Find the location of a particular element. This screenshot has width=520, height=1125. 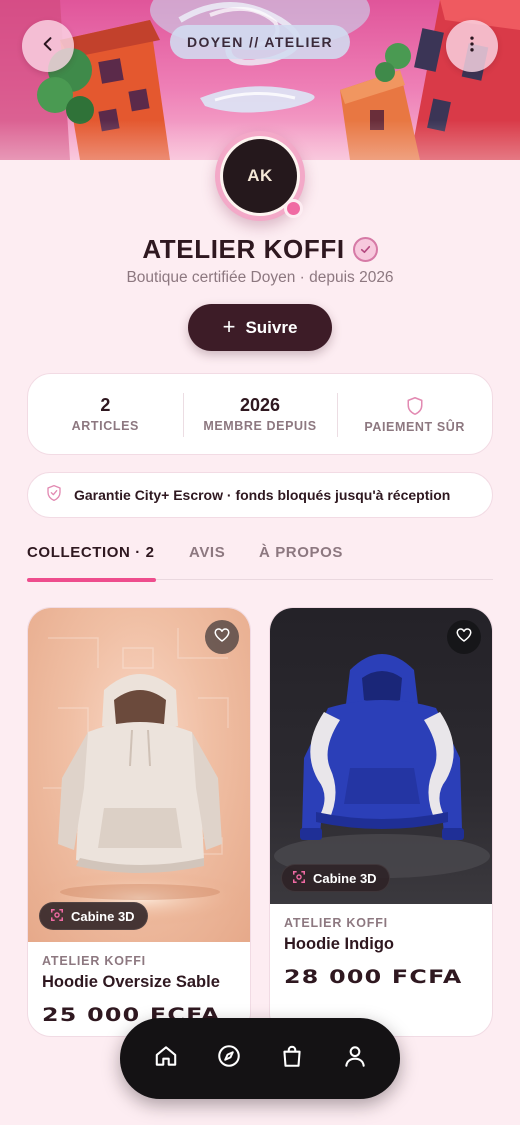

more-vertical-icon is located at coordinates (472, 46).